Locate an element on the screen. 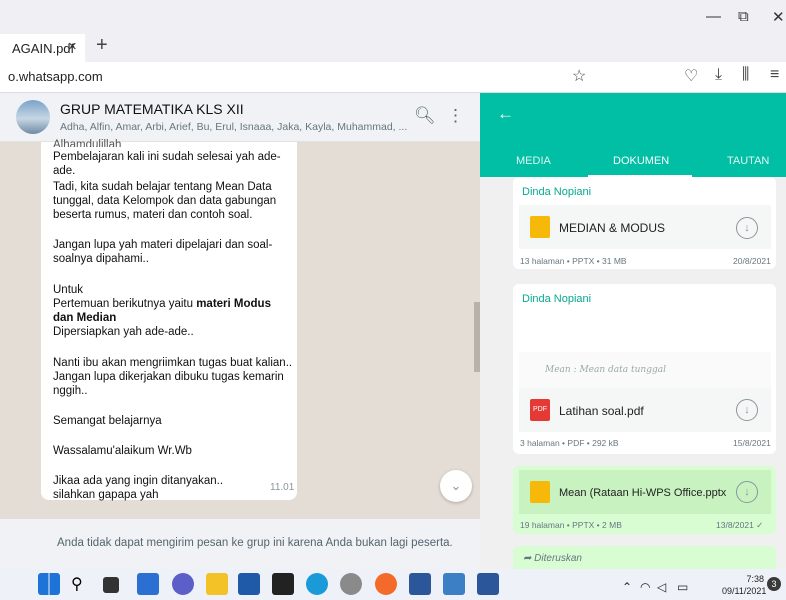 This screenshot has height=600, width=786. firefox-icon is located at coordinates (386, 584).